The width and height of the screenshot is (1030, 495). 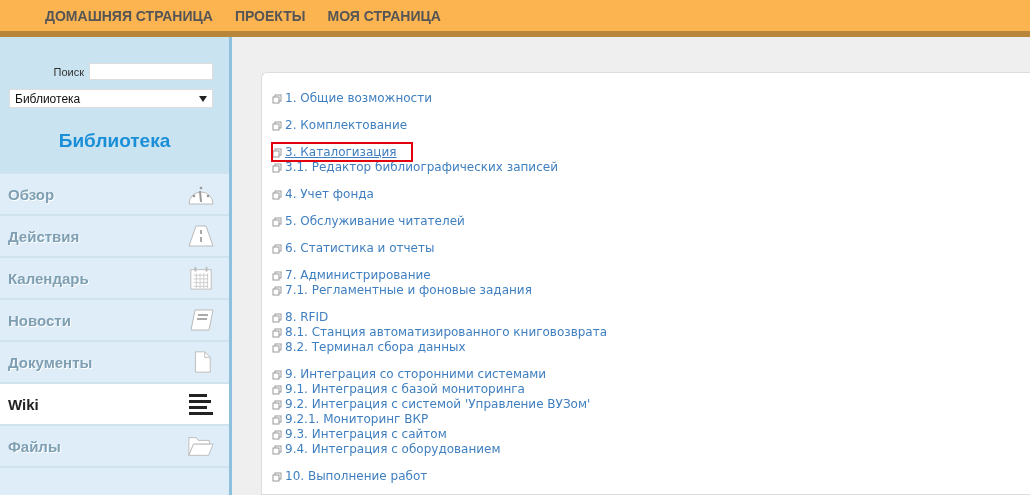 I want to click on menu-item: Документы, so click(x=114, y=361).